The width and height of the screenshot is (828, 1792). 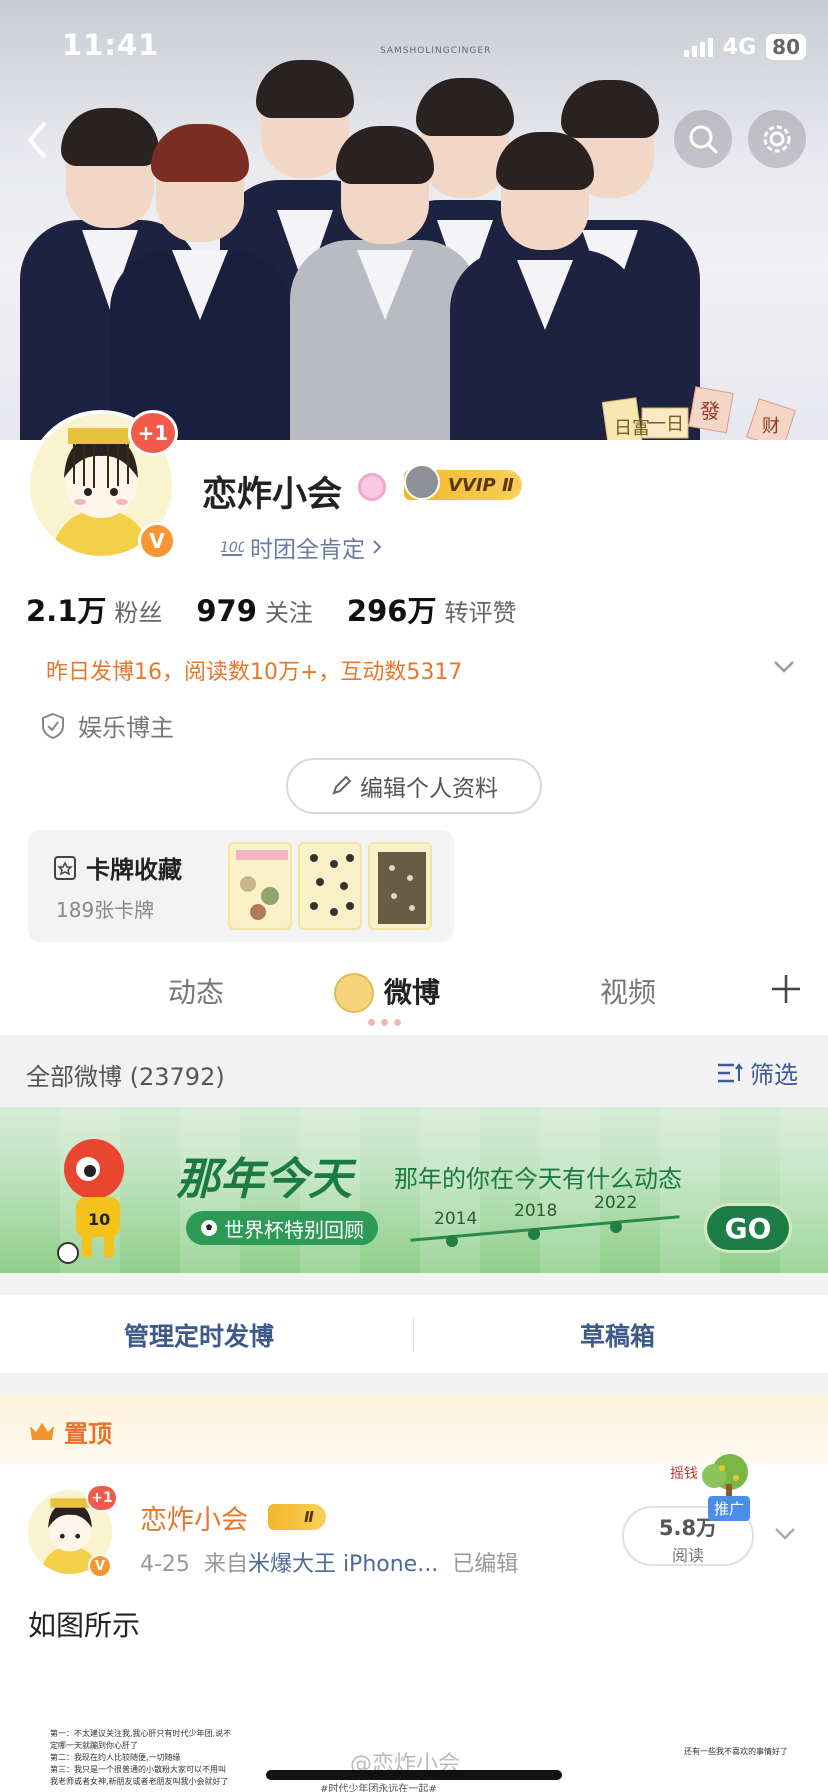 I want to click on football-icon, so click(x=209, y=1228).